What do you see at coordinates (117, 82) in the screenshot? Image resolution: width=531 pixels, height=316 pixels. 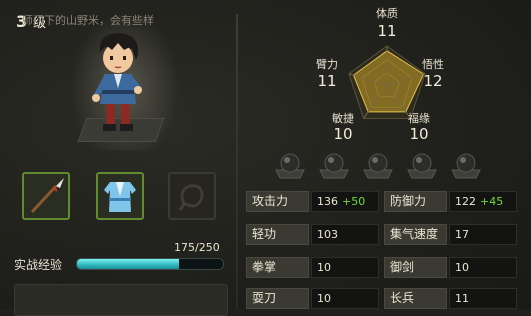 I see `character-sprite` at bounding box center [117, 82].